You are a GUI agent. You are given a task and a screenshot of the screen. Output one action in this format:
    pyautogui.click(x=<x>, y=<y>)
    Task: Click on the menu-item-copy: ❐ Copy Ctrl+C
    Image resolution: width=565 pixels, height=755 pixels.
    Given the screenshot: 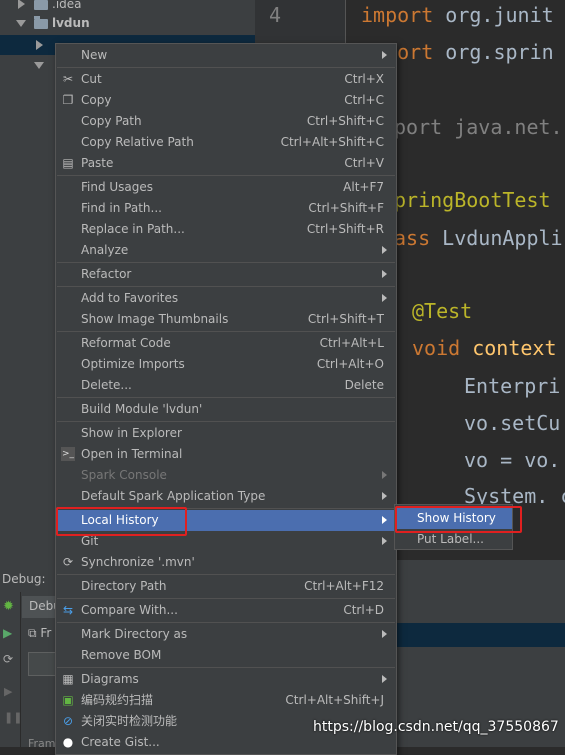 What is the action you would take?
    pyautogui.click(x=226, y=100)
    